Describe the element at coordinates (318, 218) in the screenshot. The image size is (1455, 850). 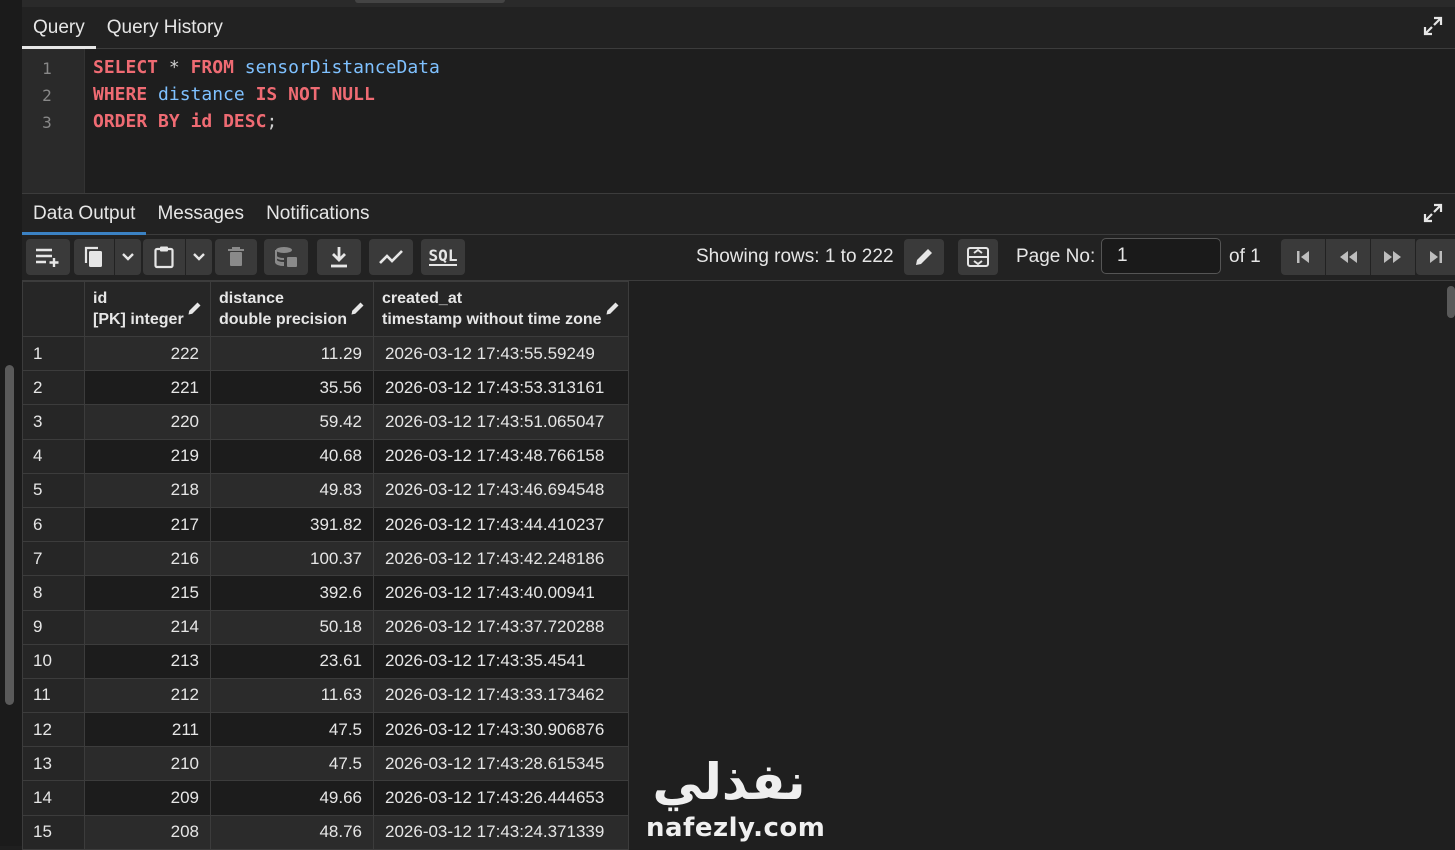
I see `tab-notifications: Notifications` at that location.